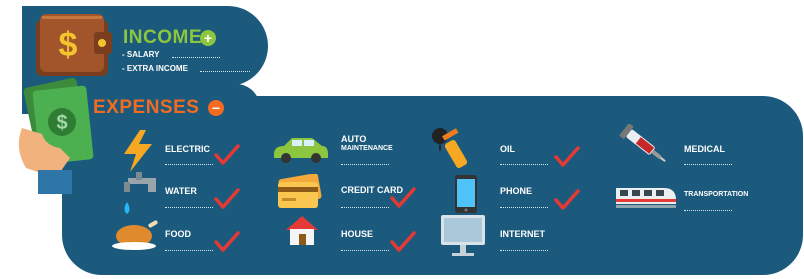 The width and height of the screenshot is (804, 279). Describe the element at coordinates (354, 139) in the screenshot. I see `expense-label-auto: AUTO` at that location.